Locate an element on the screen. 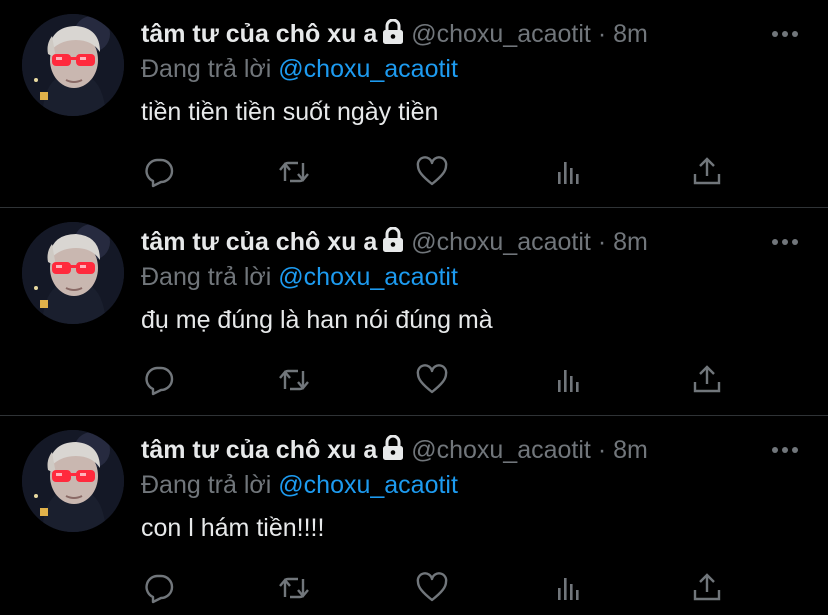 The image size is (828, 615). tweet-text: đụ mẹ đúng là han nói đúng mà is located at coordinates (317, 320).